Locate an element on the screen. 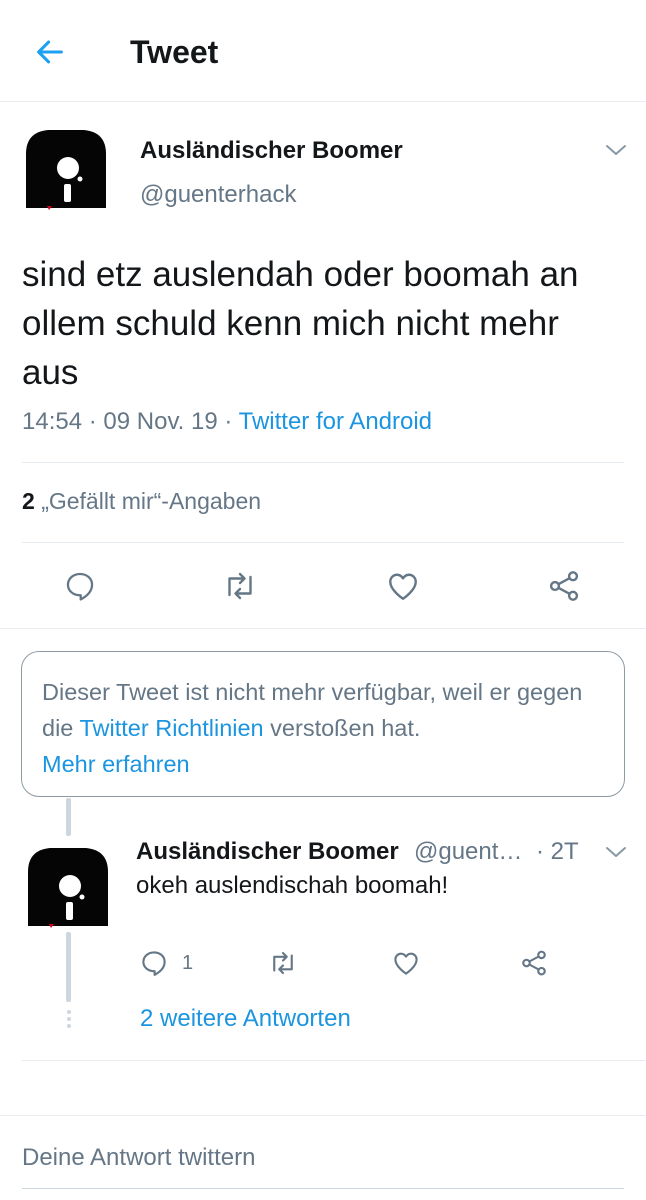  reply-count: 1 is located at coordinates (188, 963).